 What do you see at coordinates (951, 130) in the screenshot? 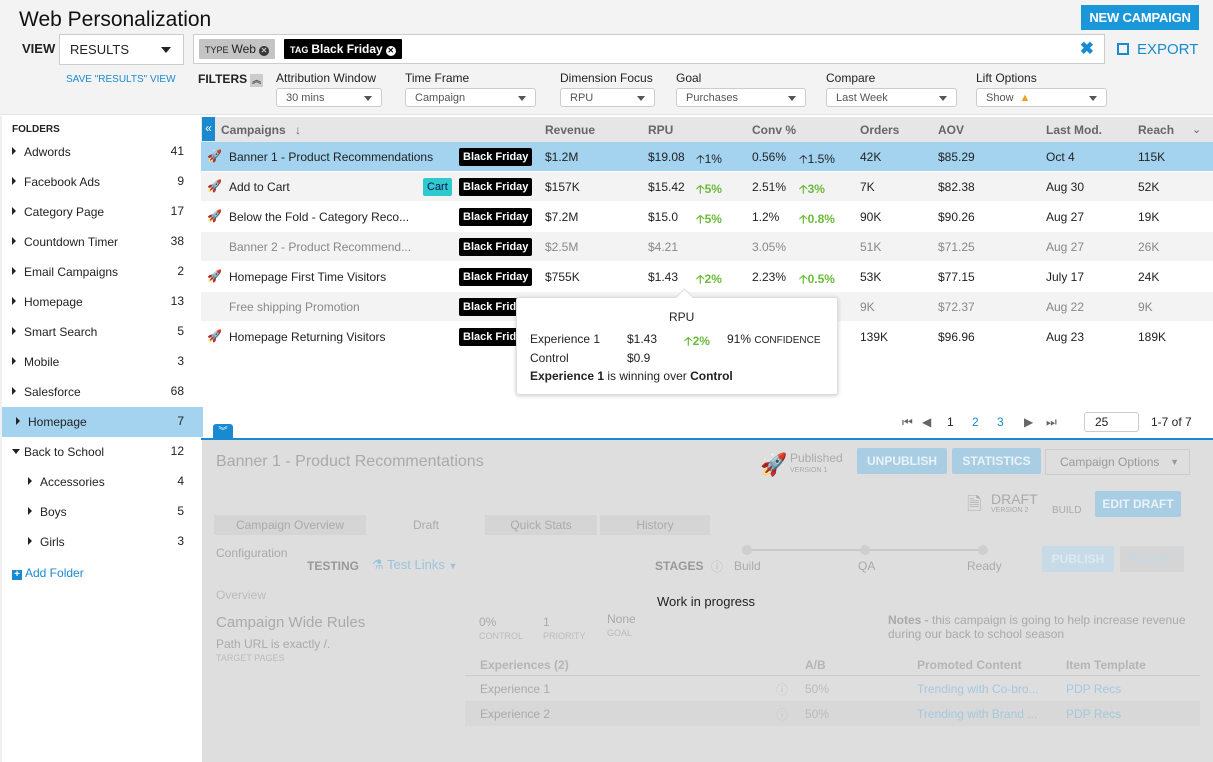
I see `column-aov: AOV` at bounding box center [951, 130].